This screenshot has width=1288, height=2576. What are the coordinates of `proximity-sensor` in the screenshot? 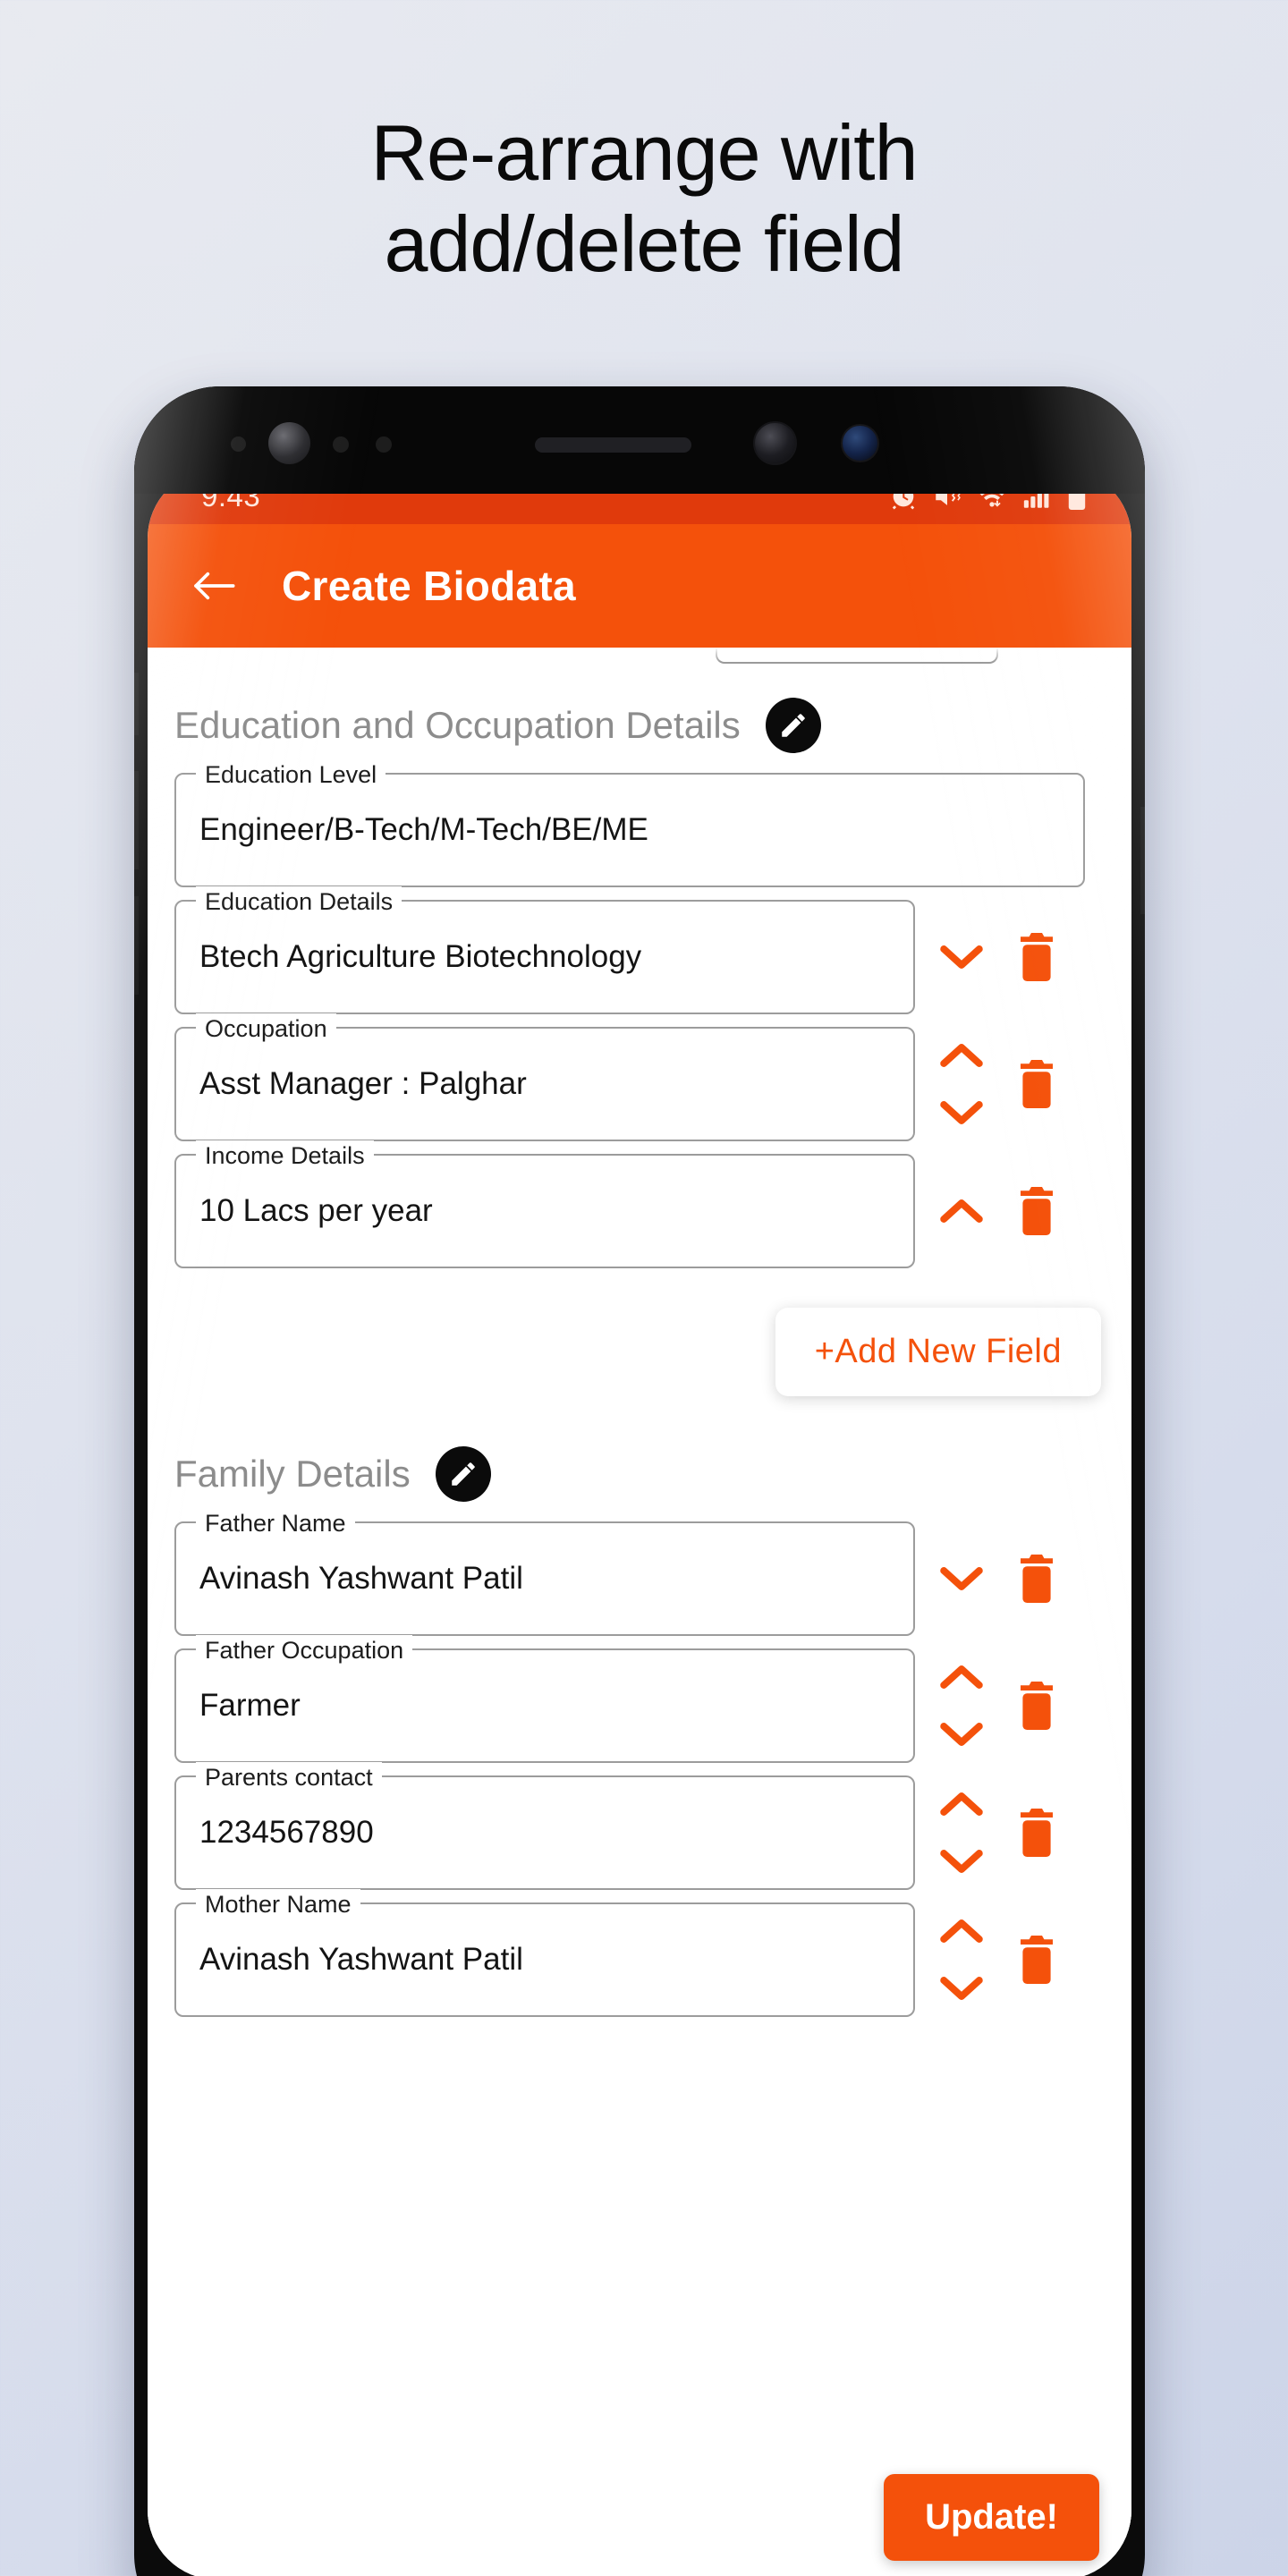 It's located at (238, 444).